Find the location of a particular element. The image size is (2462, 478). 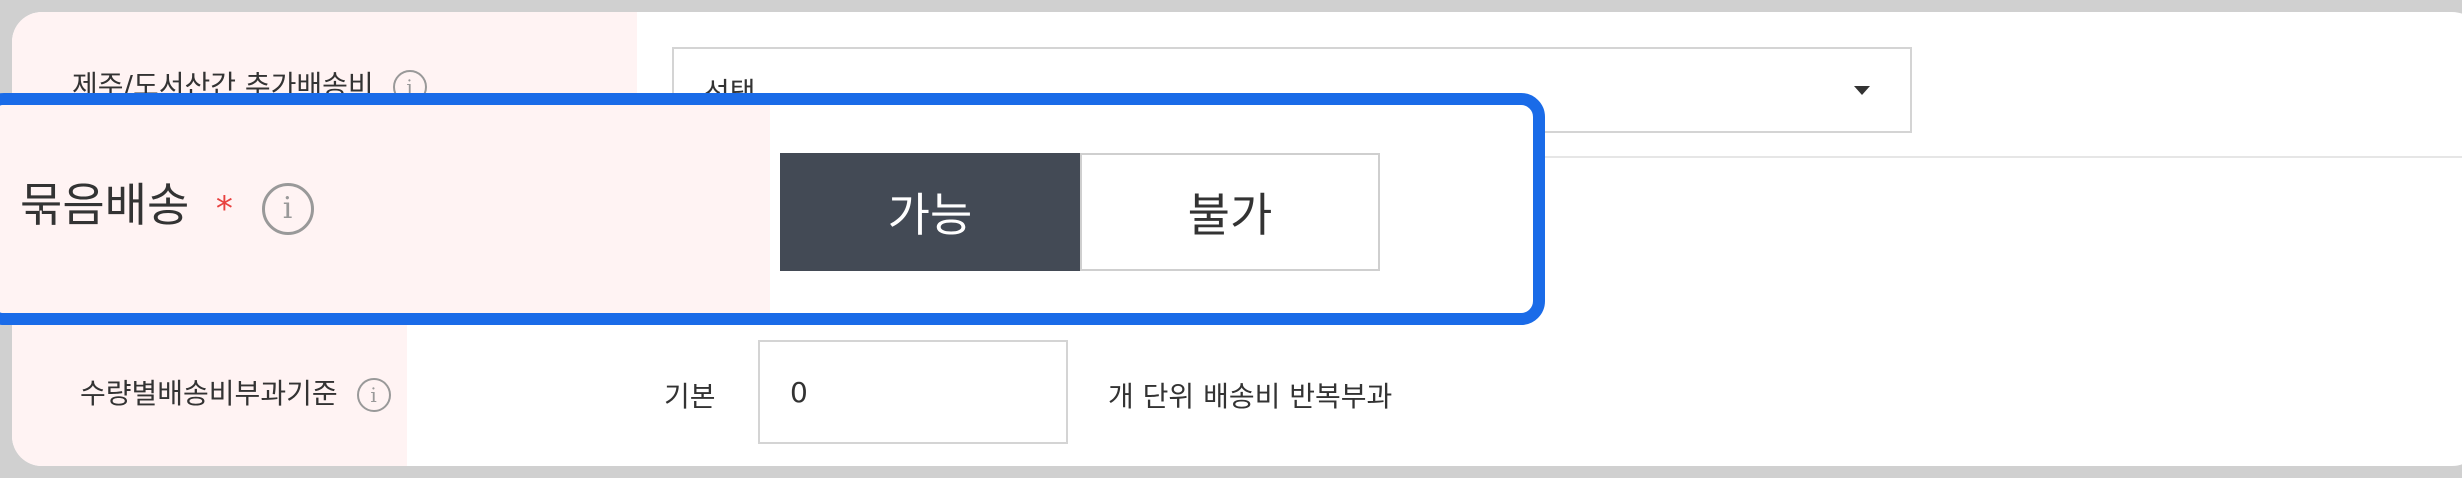

bundle-label-cell: 묶음배송 * i is located at coordinates (385, 209).